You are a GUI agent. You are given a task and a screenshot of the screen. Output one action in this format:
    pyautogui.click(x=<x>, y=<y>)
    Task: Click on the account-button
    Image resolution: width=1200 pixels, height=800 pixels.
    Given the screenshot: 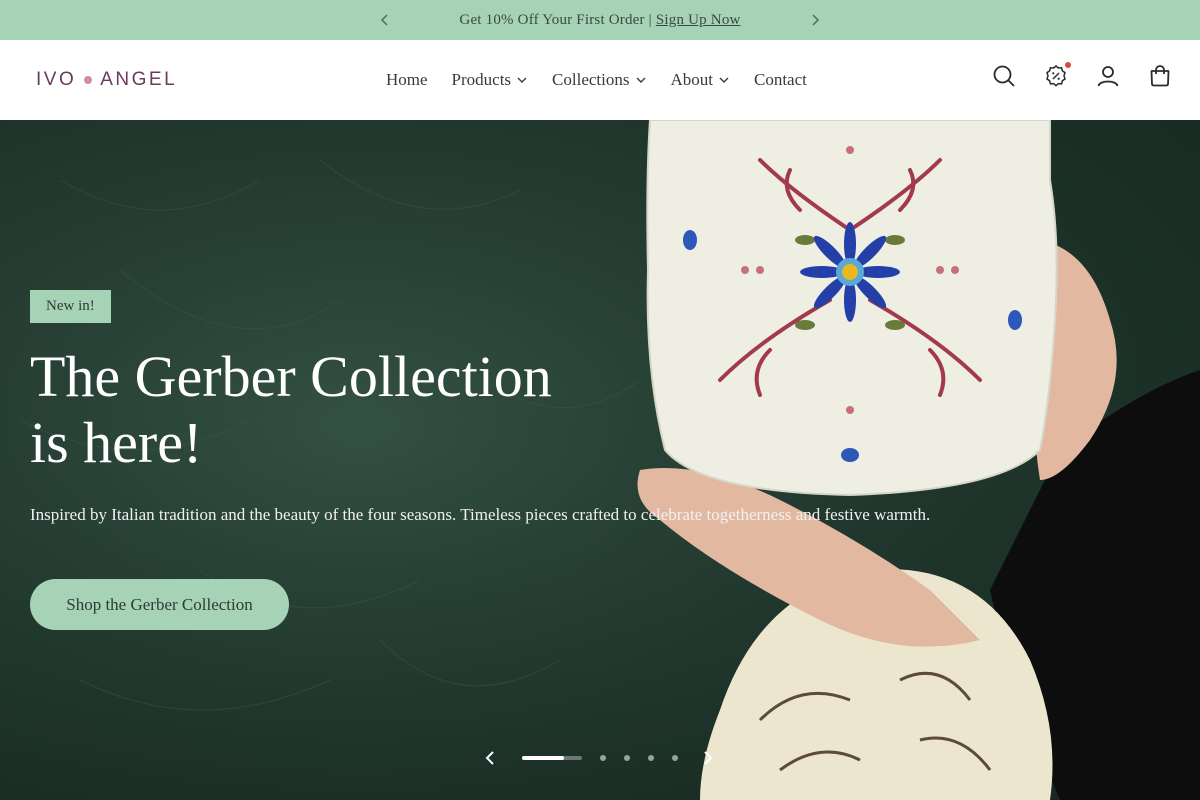 What is the action you would take?
    pyautogui.click(x=1108, y=76)
    